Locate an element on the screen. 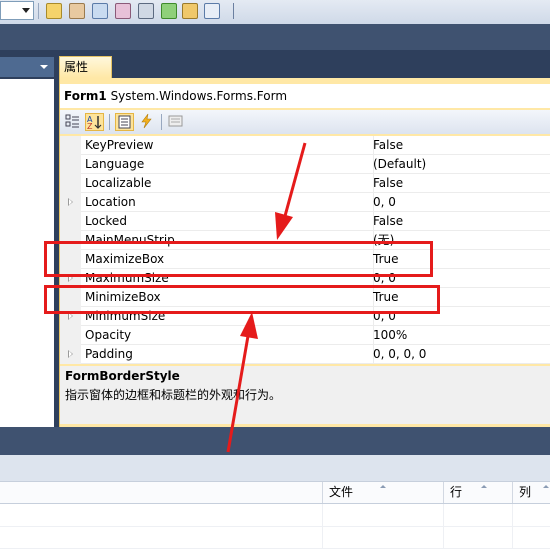 This screenshot has width=550, height=550. annotation-arrows is located at coordinates (266, 297).